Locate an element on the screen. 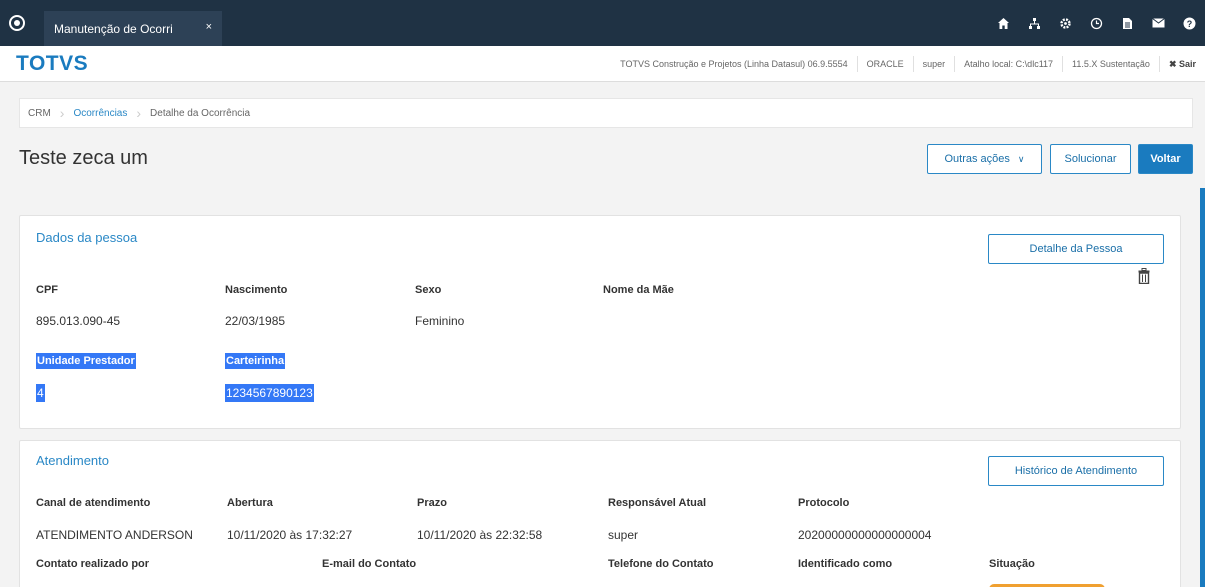  protocol-value: 20200000000000000004 is located at coordinates (865, 535).